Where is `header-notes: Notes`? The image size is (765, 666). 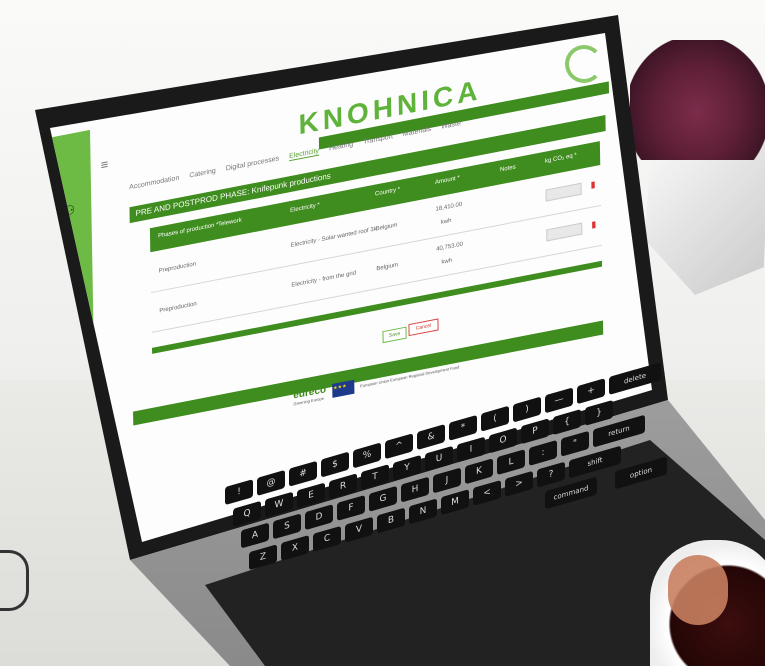 header-notes: Notes is located at coordinates (507, 169).